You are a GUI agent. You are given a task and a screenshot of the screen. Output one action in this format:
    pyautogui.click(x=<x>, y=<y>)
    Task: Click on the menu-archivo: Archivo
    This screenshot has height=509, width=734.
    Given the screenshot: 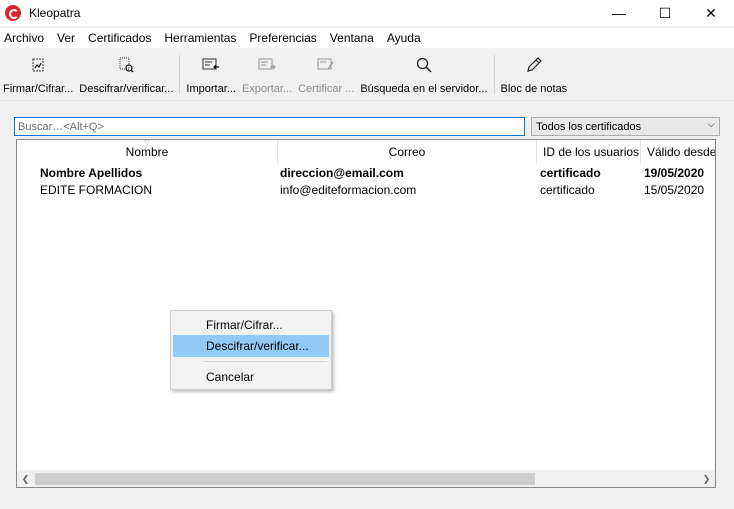 What is the action you would take?
    pyautogui.click(x=26, y=38)
    